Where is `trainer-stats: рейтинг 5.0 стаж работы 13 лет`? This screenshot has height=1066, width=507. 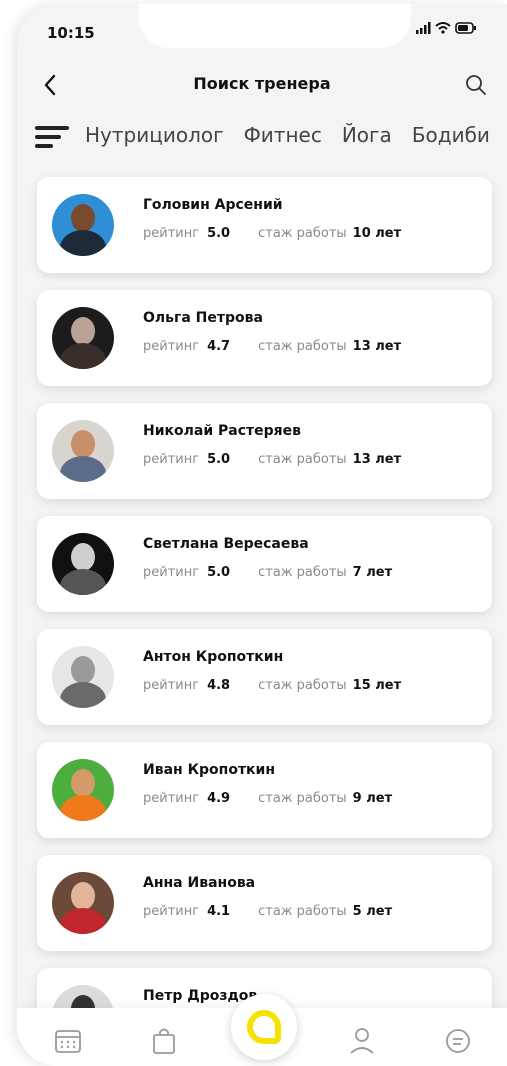
trainer-stats: рейтинг 5.0 стаж работы 13 лет is located at coordinates (272, 459).